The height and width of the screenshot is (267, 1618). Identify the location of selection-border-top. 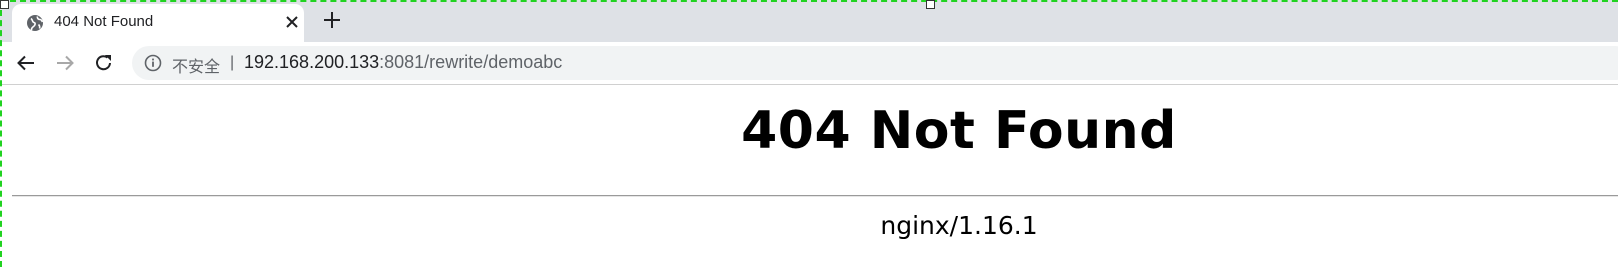
(809, 1).